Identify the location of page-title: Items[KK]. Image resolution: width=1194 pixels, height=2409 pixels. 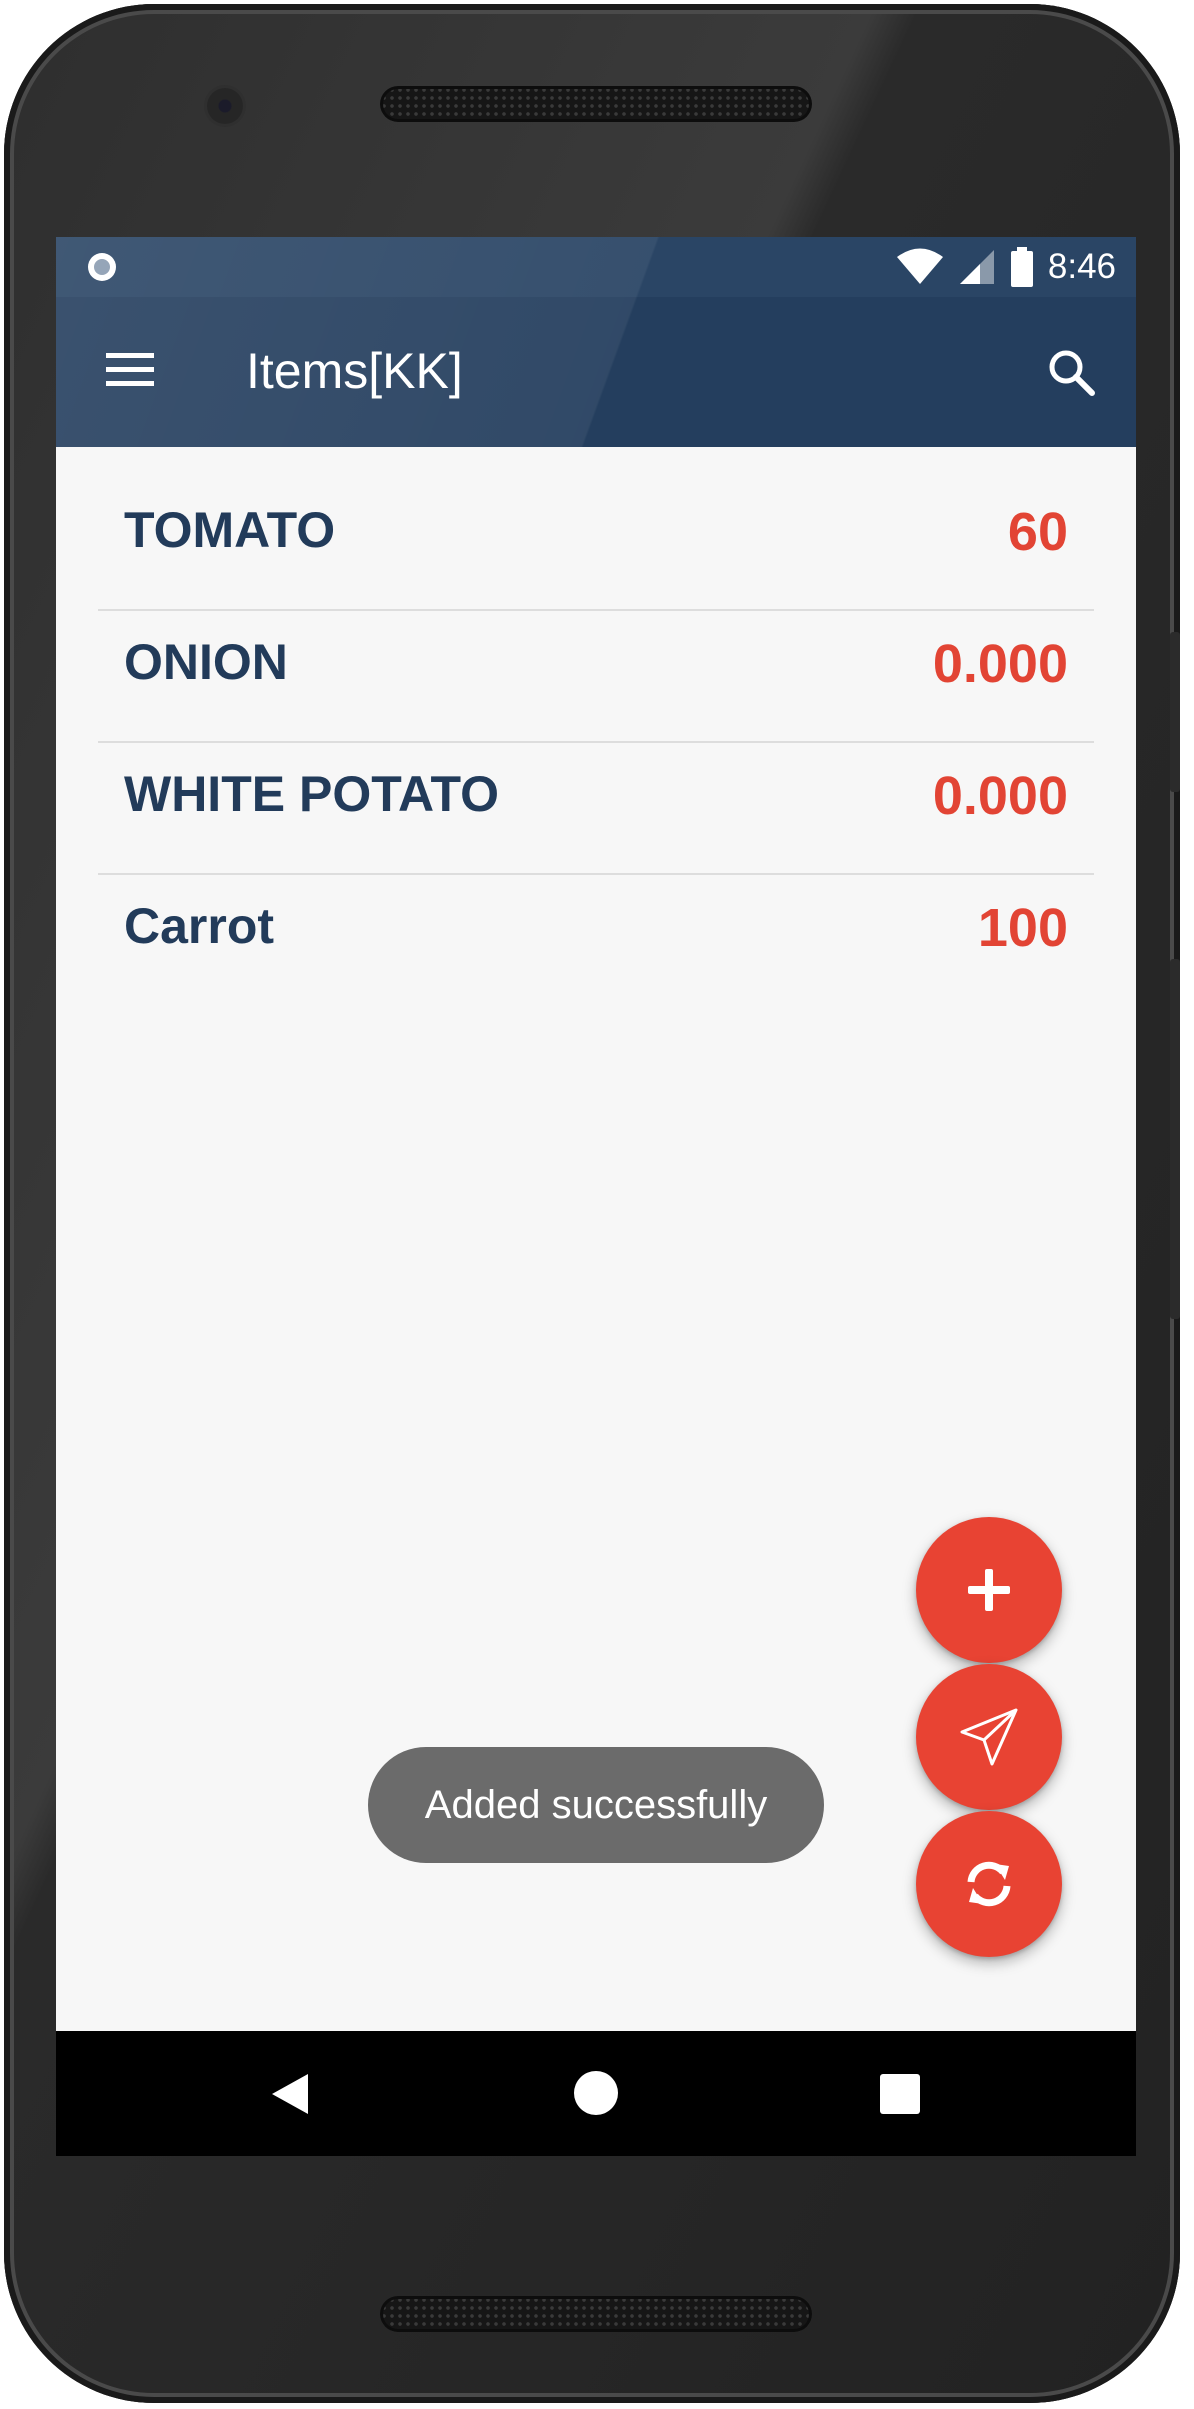
(354, 371).